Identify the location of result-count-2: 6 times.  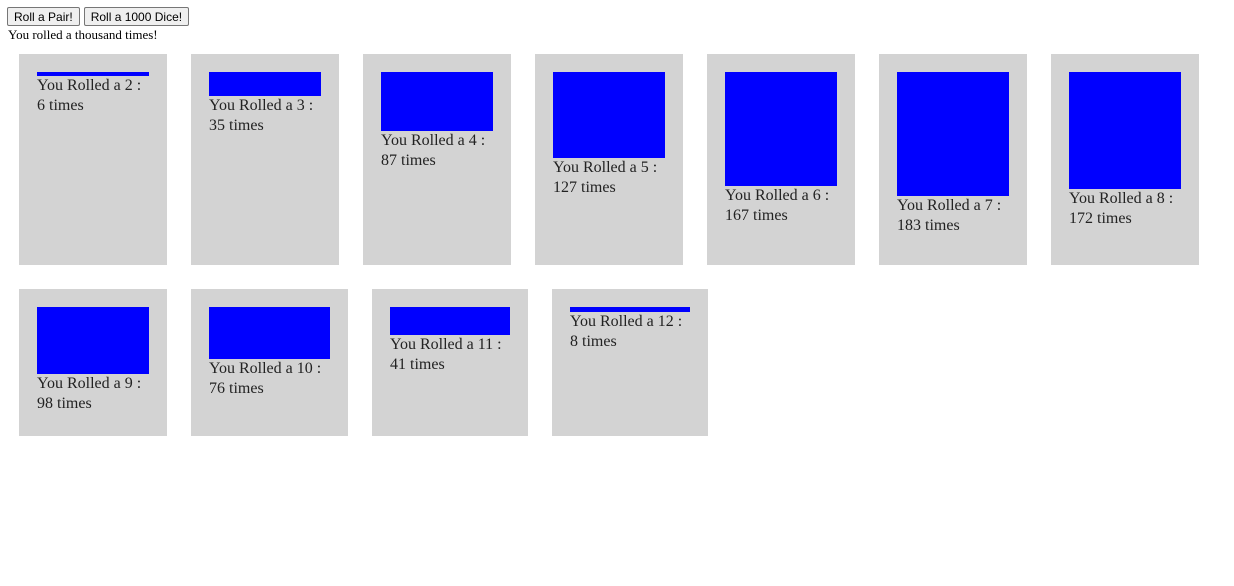
(60, 105).